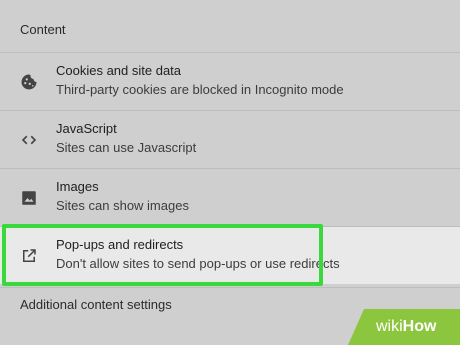 The width and height of the screenshot is (460, 345). I want to click on image-icon, so click(29, 198).